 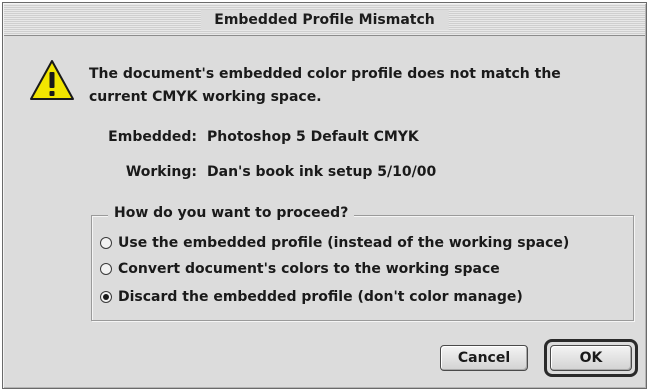 I want to click on warning-icon, so click(x=52, y=80).